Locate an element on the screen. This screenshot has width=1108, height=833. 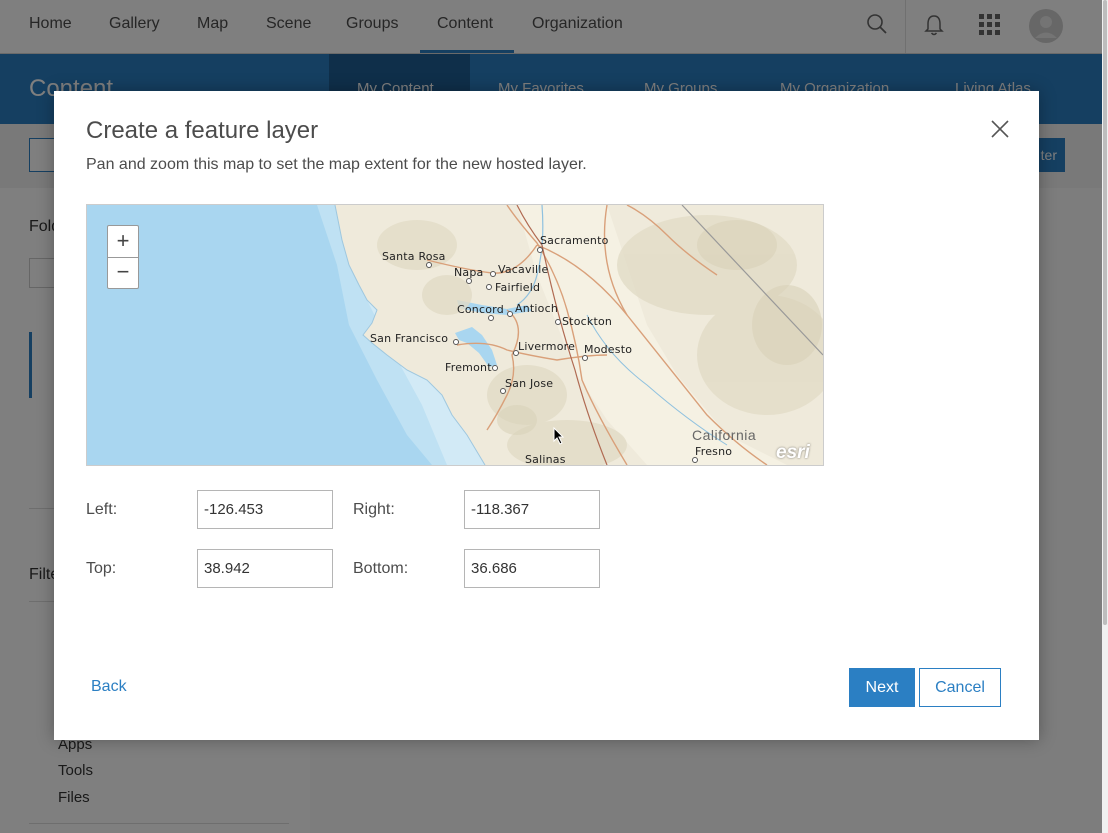
city-label: Concord is located at coordinates (480, 309).